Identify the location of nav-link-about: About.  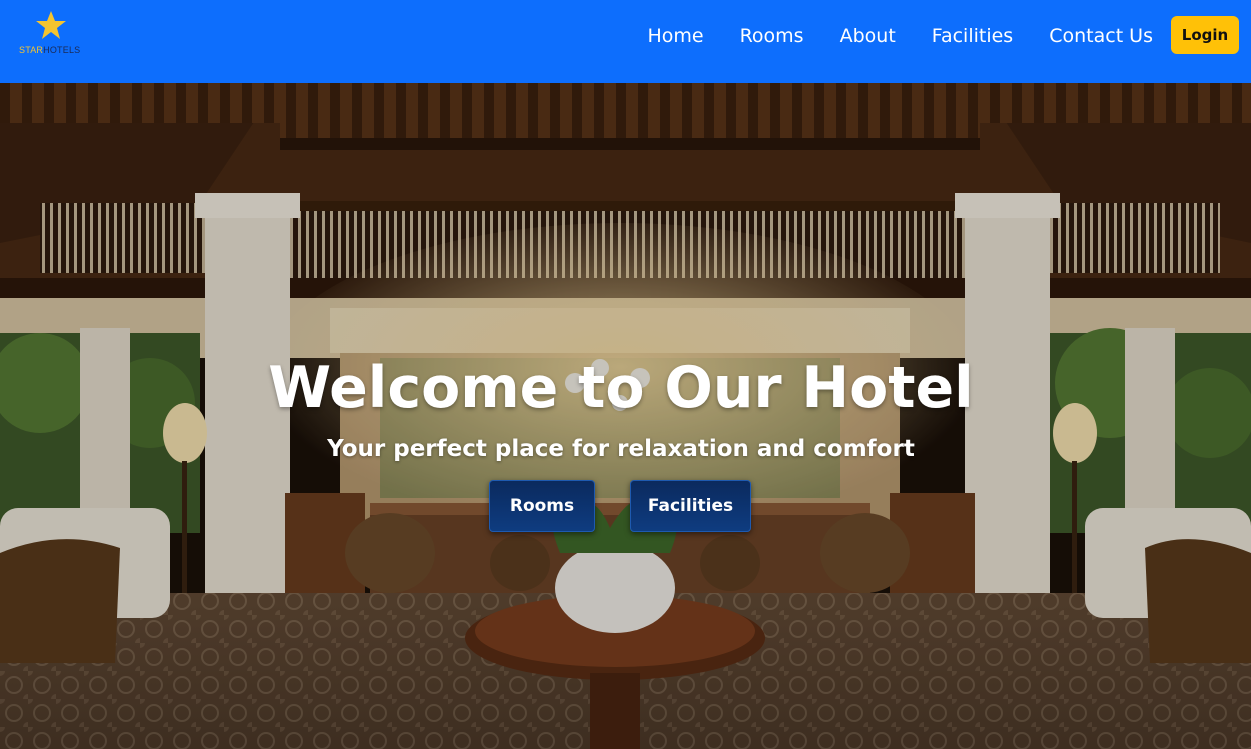
(868, 36).